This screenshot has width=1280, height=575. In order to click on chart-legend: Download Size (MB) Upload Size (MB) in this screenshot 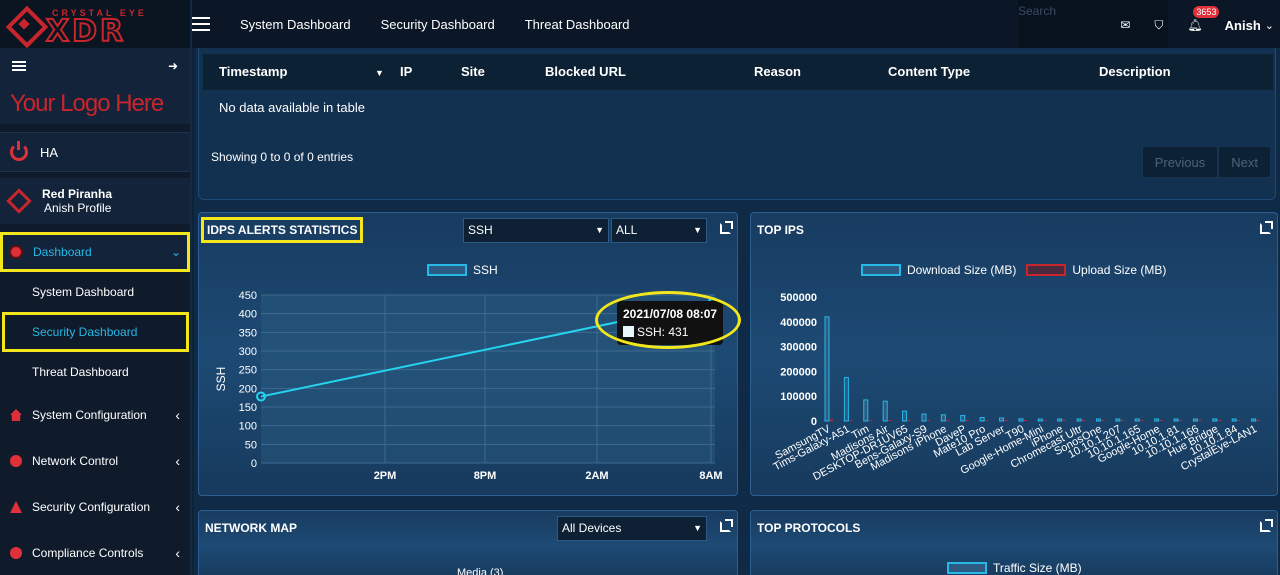, I will do `click(1013, 270)`.